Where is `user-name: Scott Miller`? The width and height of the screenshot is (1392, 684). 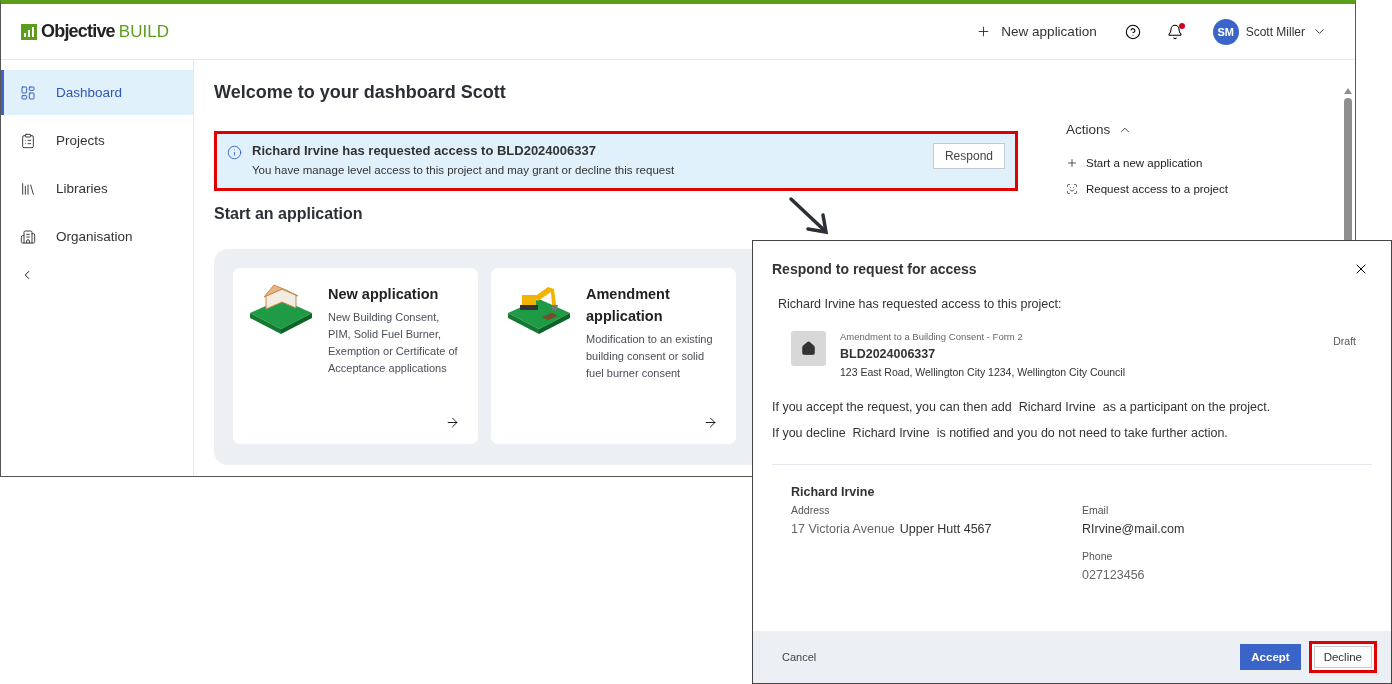
user-name: Scott Miller is located at coordinates (1275, 31).